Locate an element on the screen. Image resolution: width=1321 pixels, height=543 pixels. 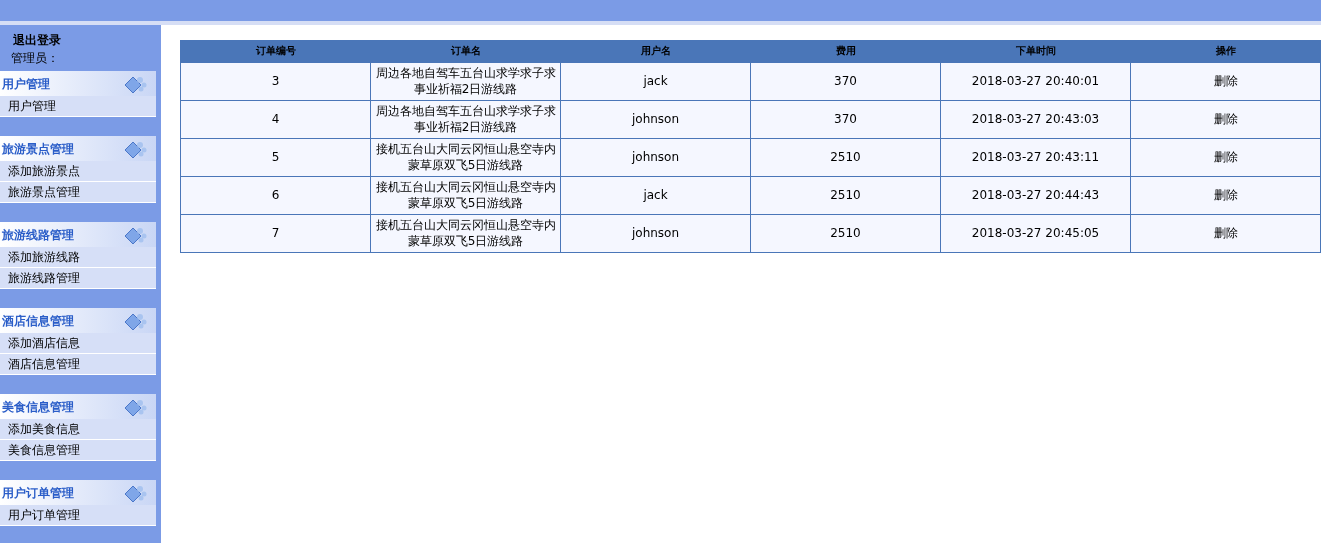
menu-group-header: 用户管理 is located at coordinates (78, 83).